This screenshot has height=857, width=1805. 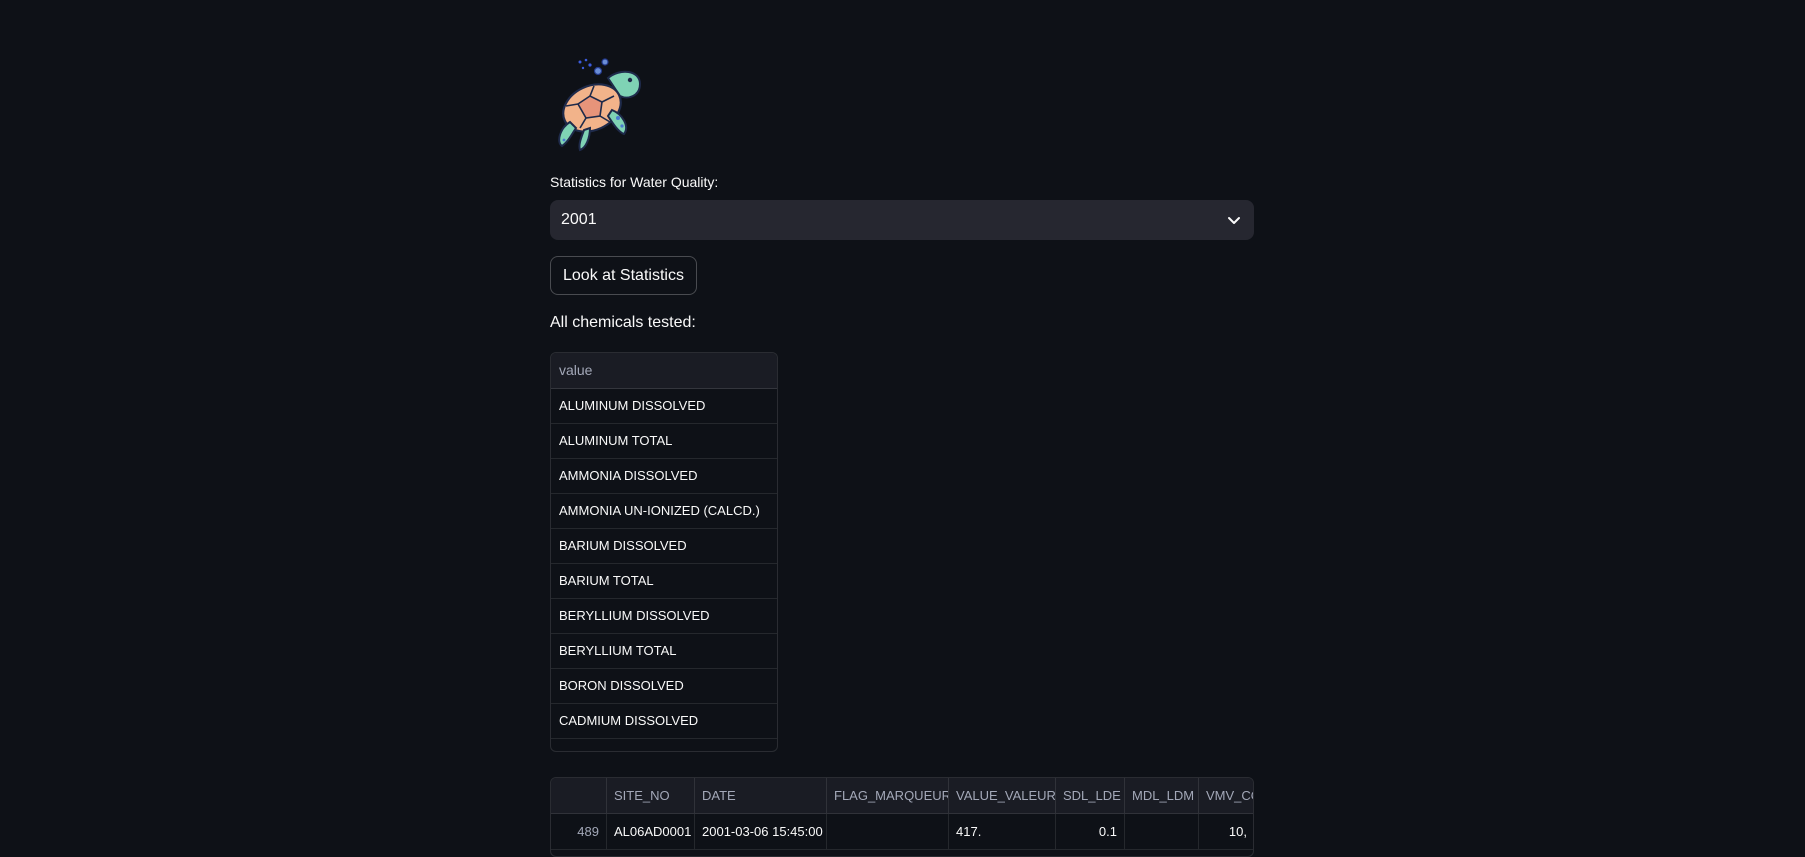 What do you see at coordinates (1234, 220) in the screenshot?
I see `chevron-down-icon` at bounding box center [1234, 220].